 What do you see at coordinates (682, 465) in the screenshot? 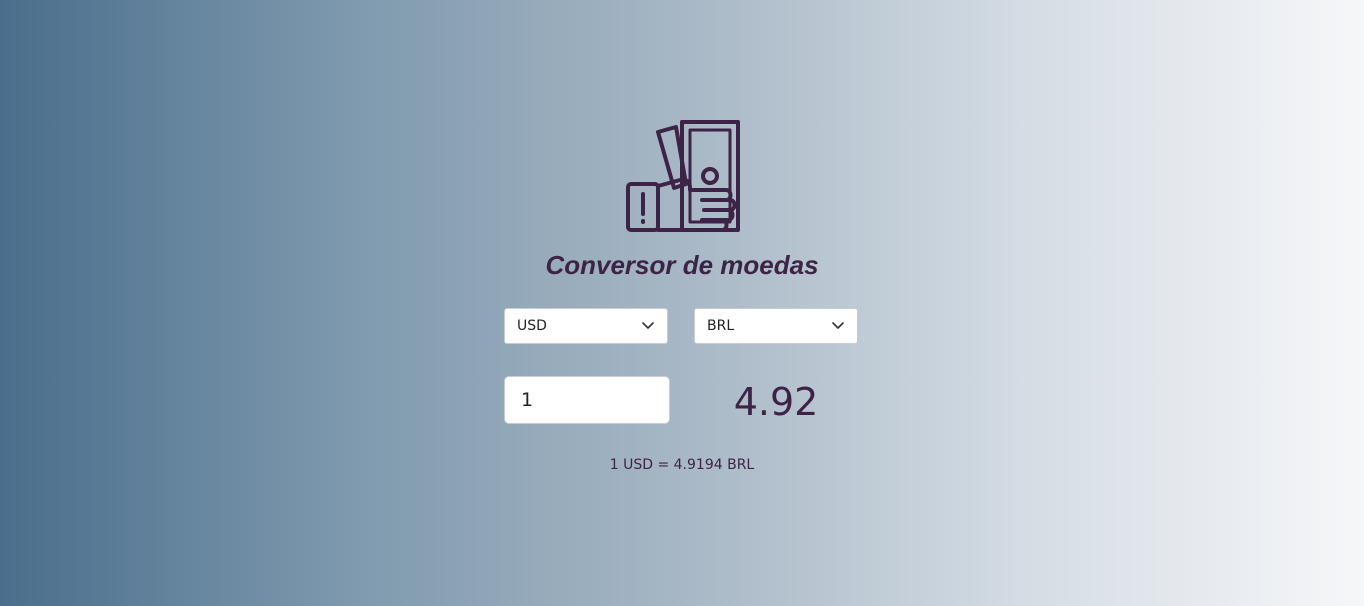
I see `exchange-rate-text: 1 USD = 4.9194 BRL` at bounding box center [682, 465].